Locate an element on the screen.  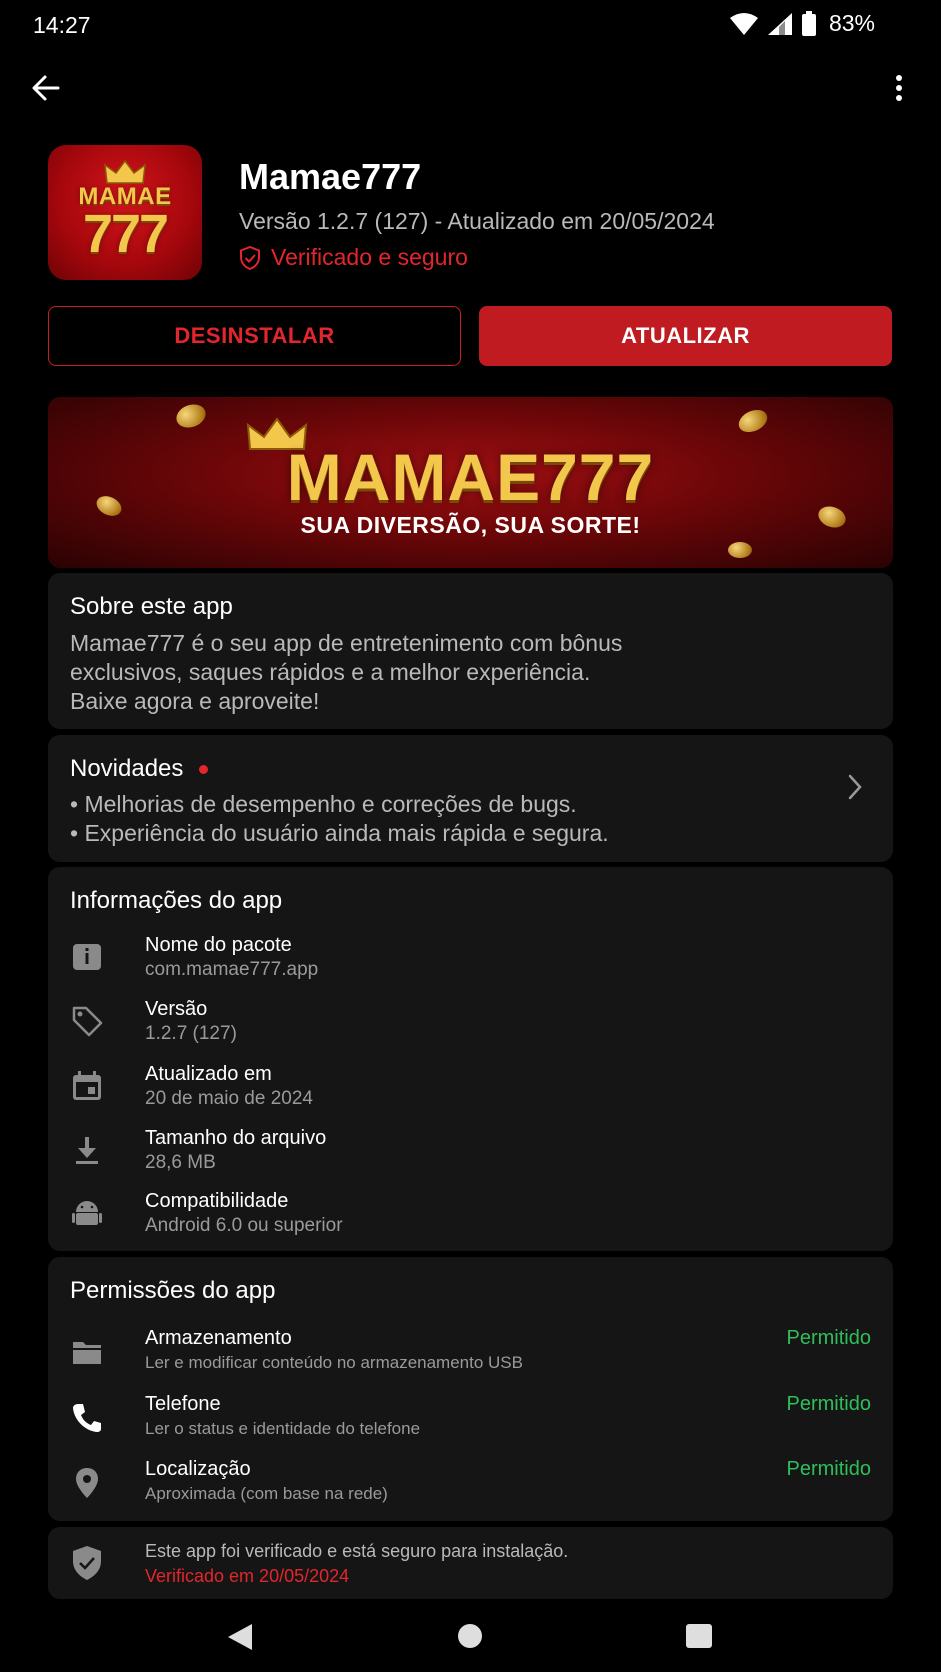
battery-percent: 83% is located at coordinates (851, 23).